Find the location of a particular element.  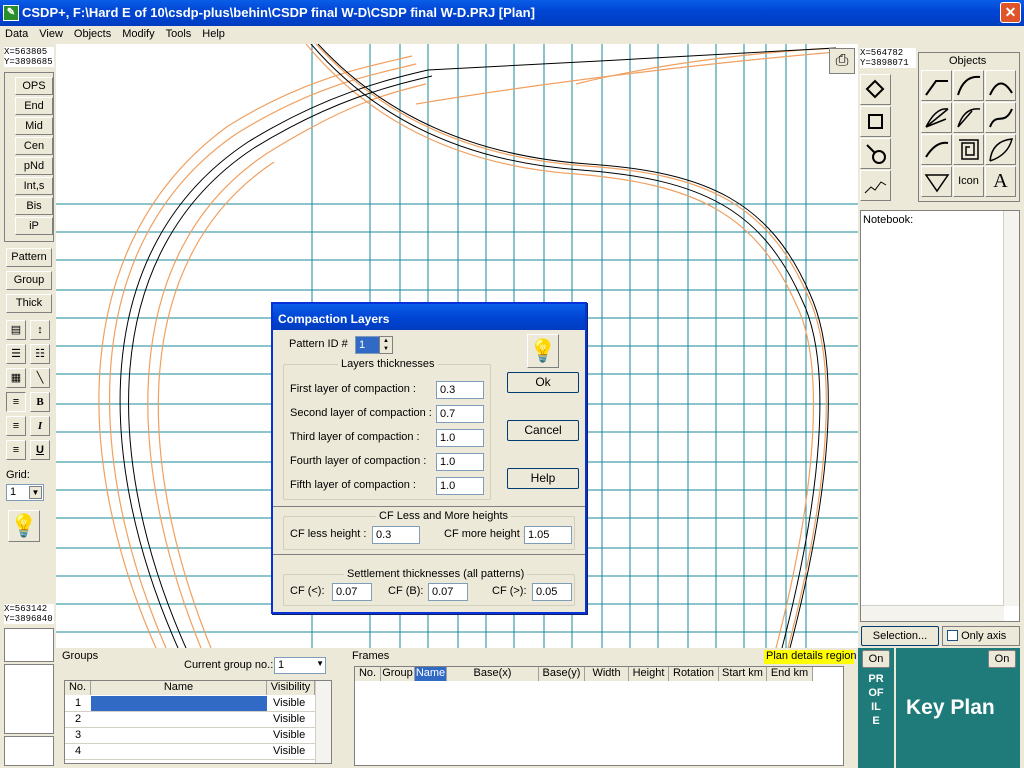

keyplan-on-button: On is located at coordinates (1002, 659).